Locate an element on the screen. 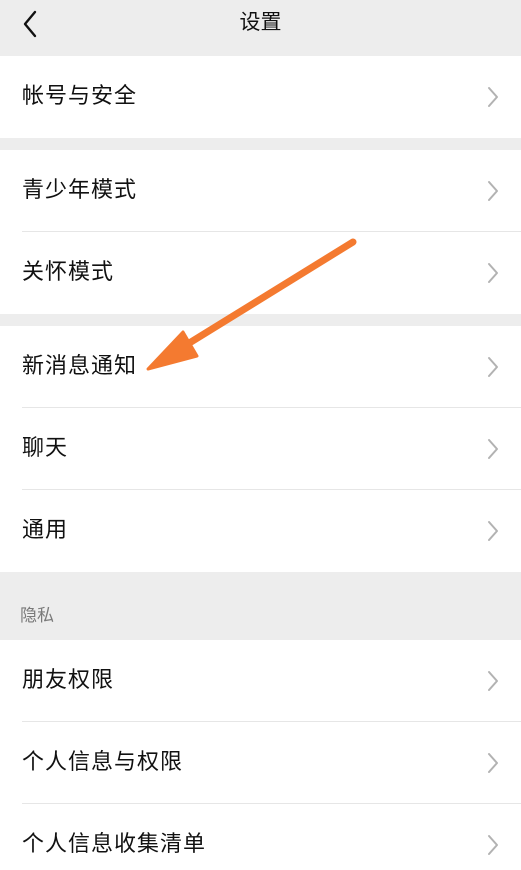  settings-item-label: 个人信息与权限 is located at coordinates (103, 762).